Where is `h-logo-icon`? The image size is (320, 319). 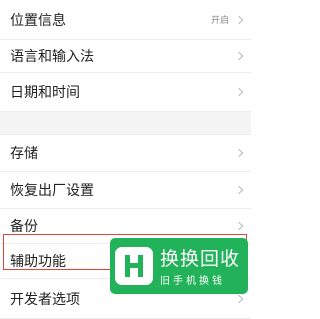
h-logo-icon is located at coordinates (134, 266).